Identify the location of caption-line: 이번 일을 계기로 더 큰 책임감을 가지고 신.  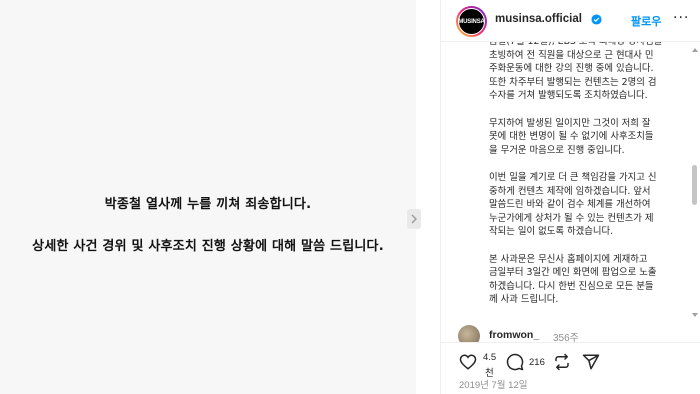
(573, 177).